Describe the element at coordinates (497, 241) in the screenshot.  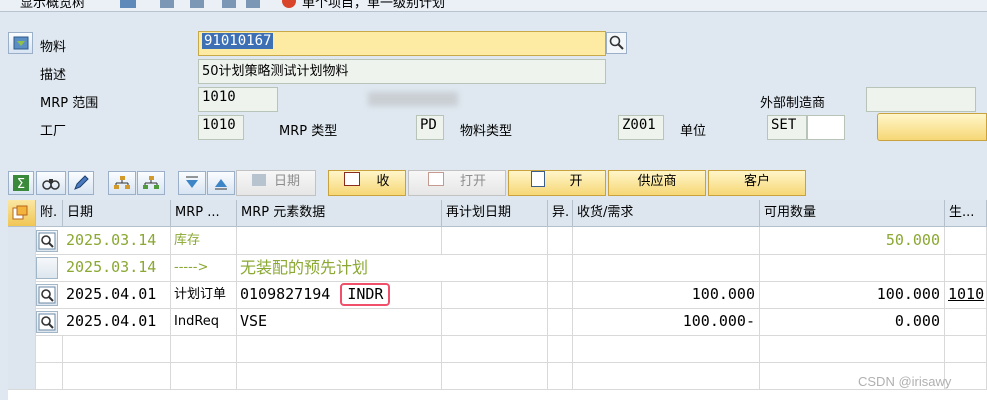
I see `table-row: 2025.03.14 库存 50.000` at that location.